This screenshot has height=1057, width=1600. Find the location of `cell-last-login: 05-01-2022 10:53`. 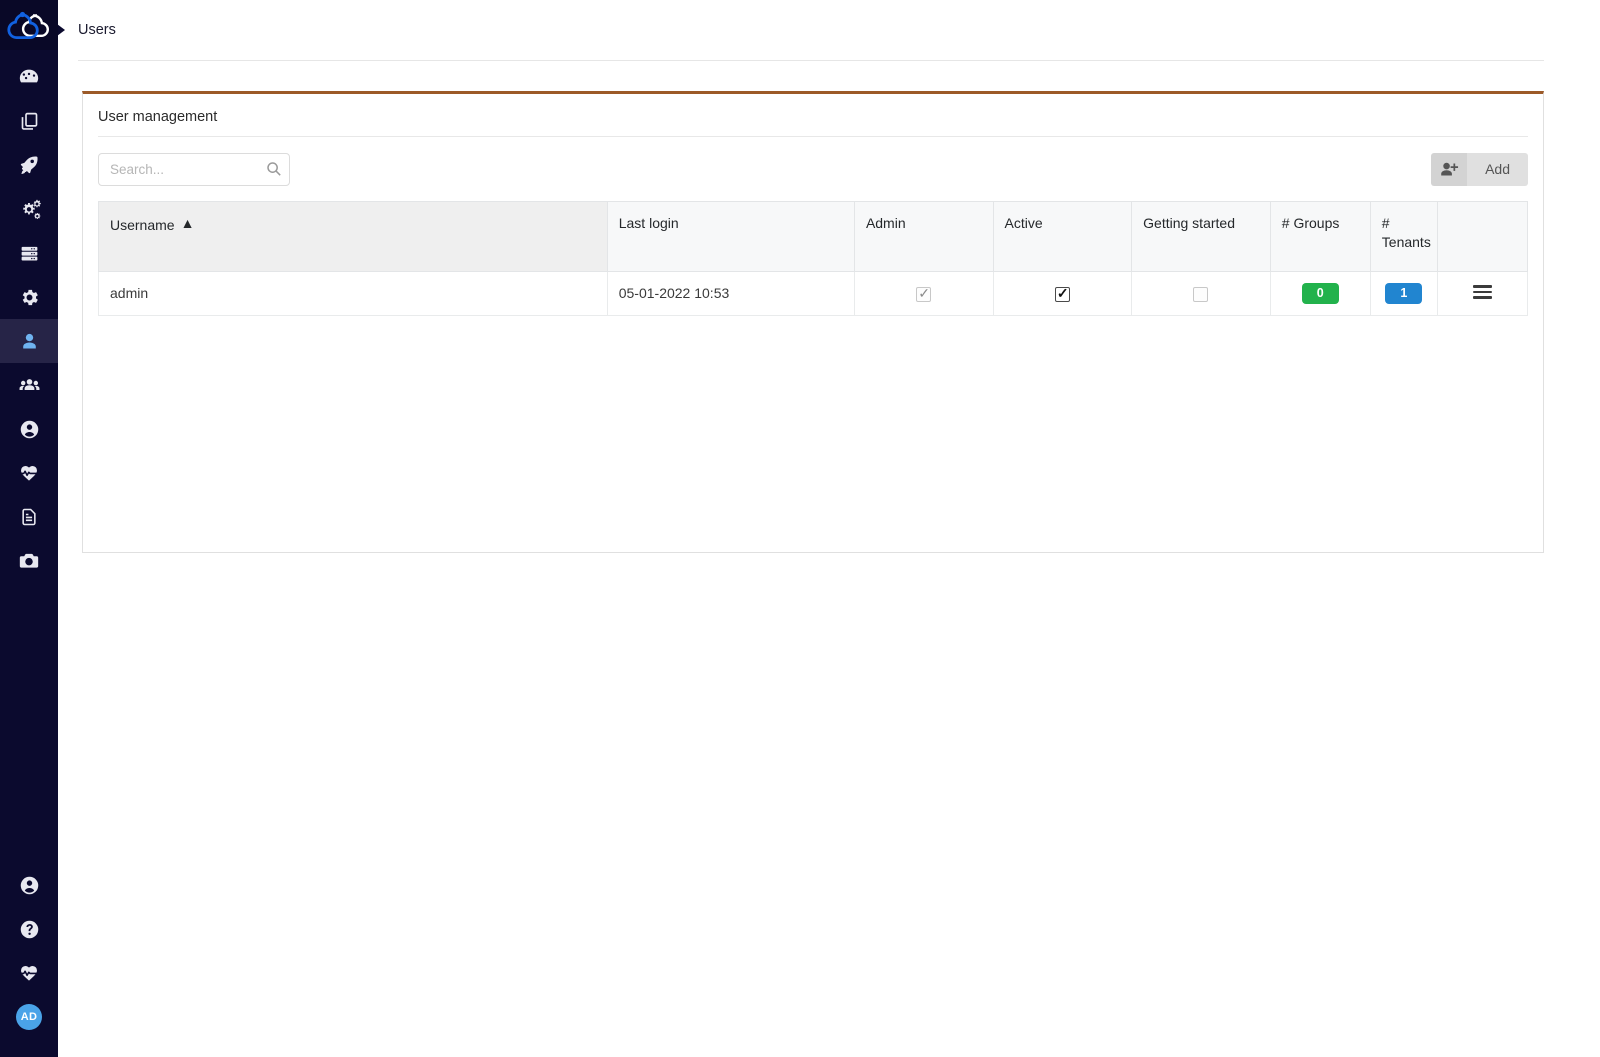

cell-last-login: 05-01-2022 10:53 is located at coordinates (730, 293).